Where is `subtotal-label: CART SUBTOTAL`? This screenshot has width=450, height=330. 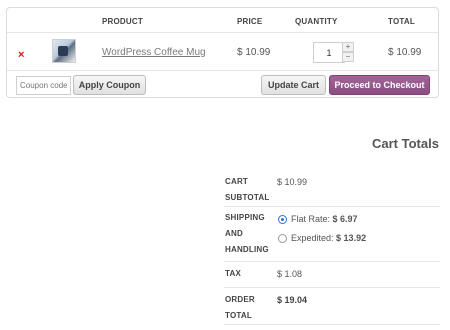 subtotal-label: CART SUBTOTAL is located at coordinates (247, 190).